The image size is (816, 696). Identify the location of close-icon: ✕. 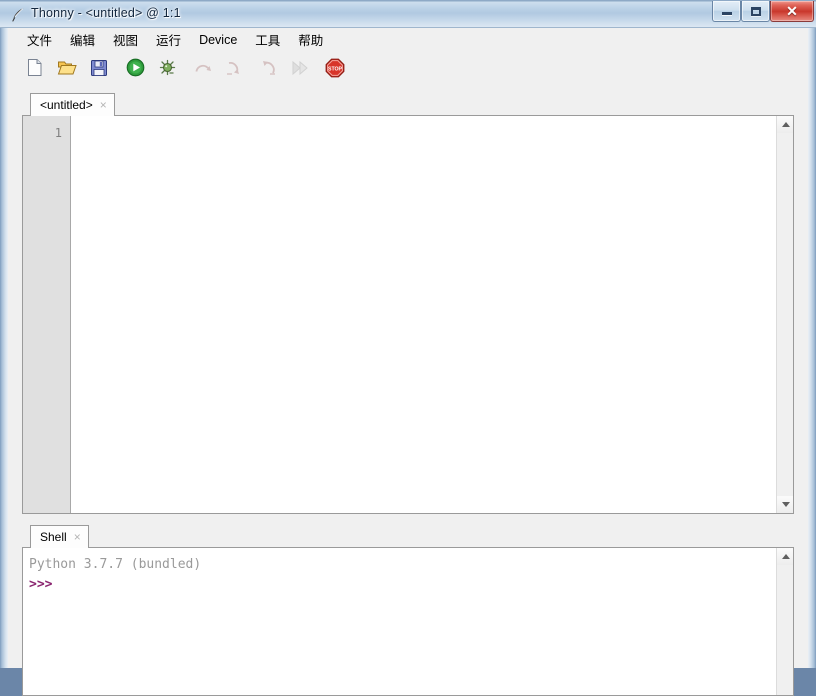
(792, 10).